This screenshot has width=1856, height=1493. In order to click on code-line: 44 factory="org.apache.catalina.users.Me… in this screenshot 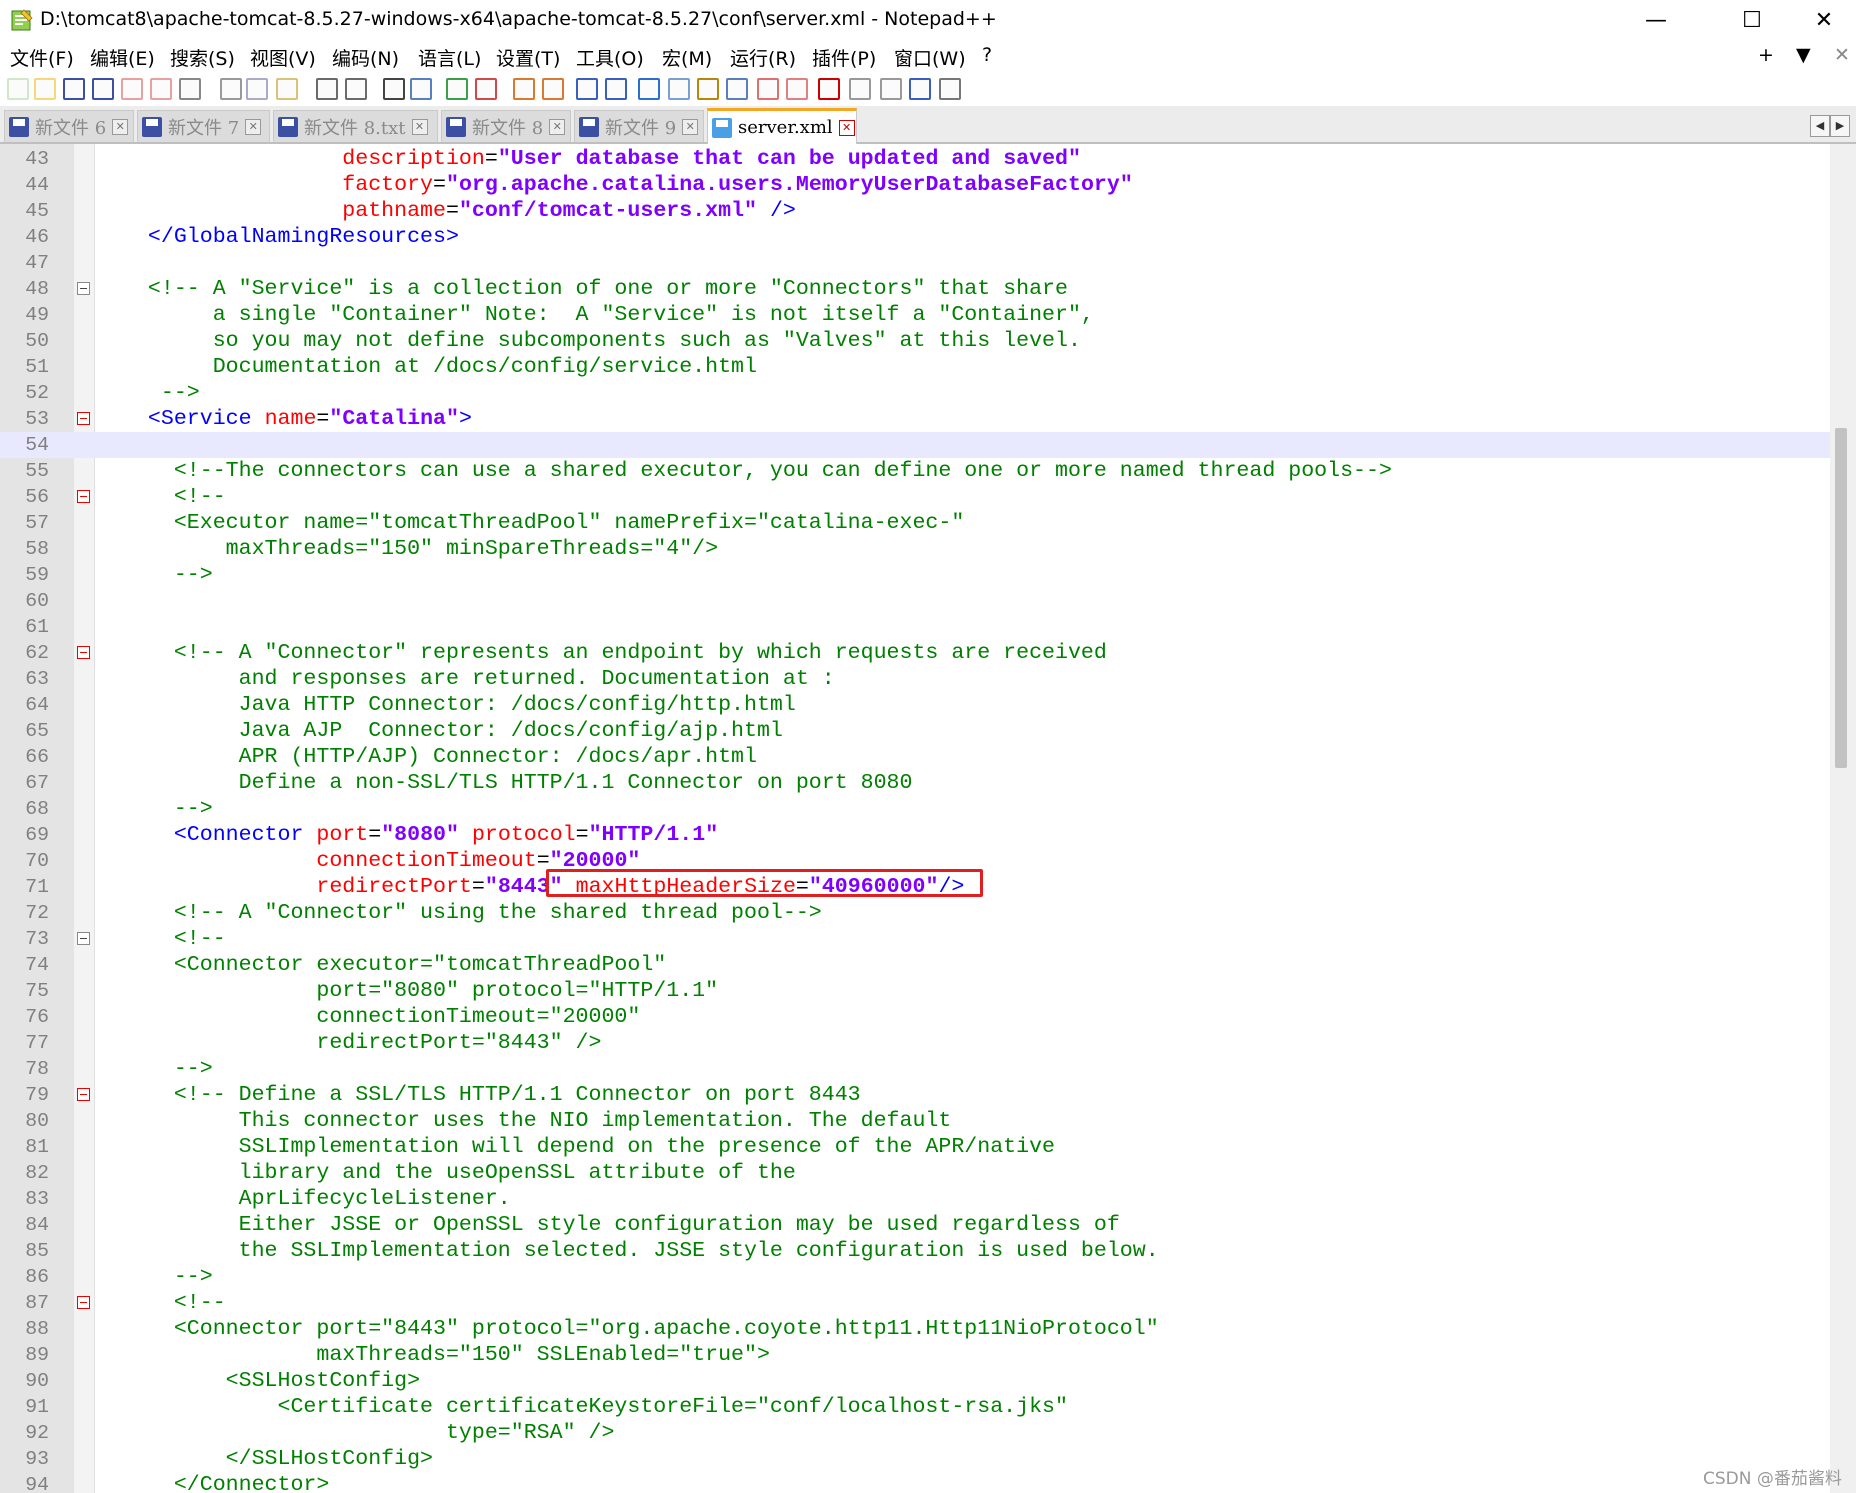, I will do `click(928, 185)`.